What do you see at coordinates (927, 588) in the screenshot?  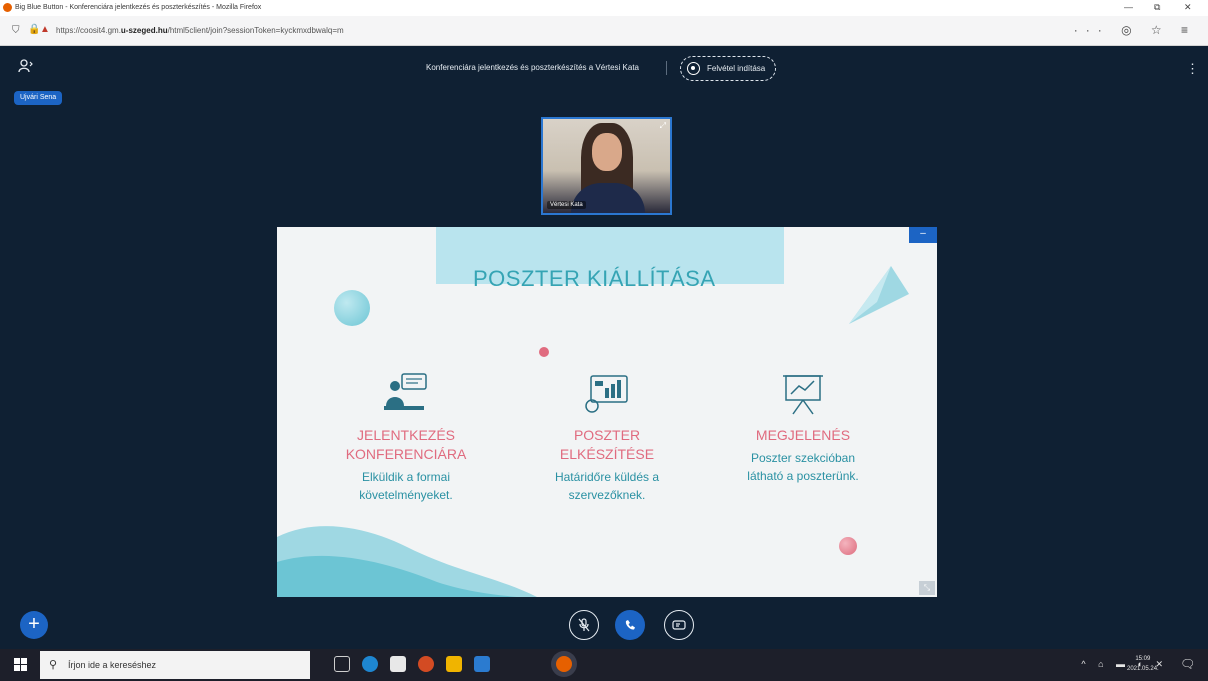 I see `resize-handle-icon: ⤡` at bounding box center [927, 588].